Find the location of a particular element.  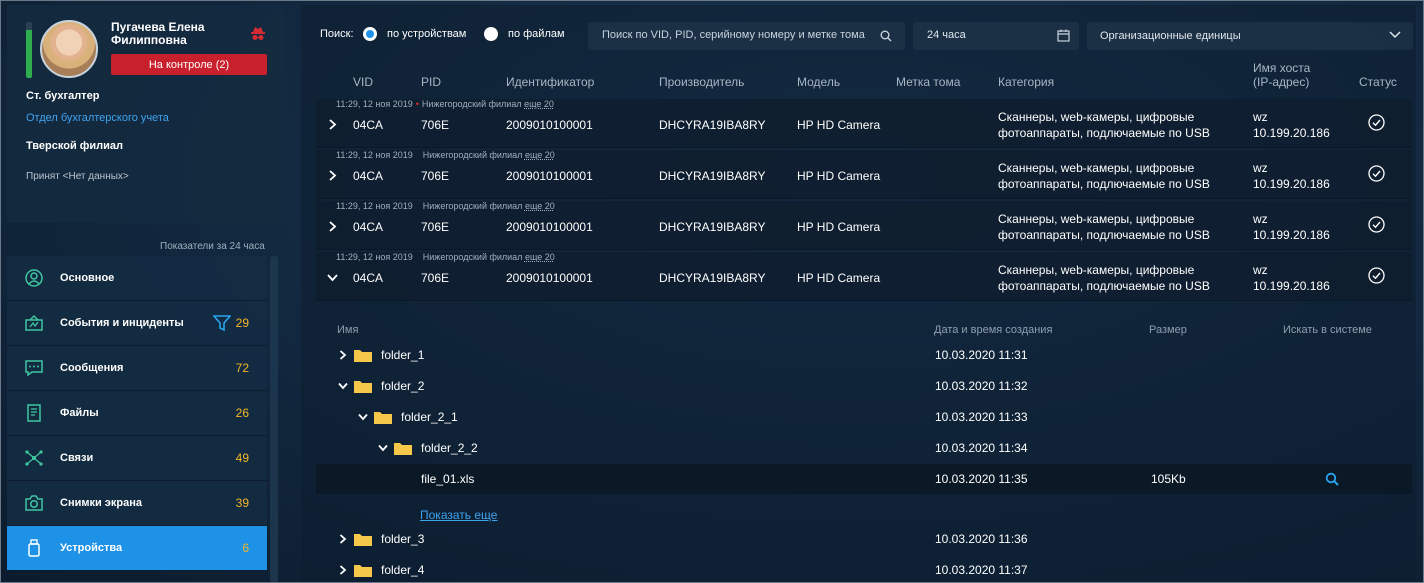

search-label: Поиск: is located at coordinates (337, 34).